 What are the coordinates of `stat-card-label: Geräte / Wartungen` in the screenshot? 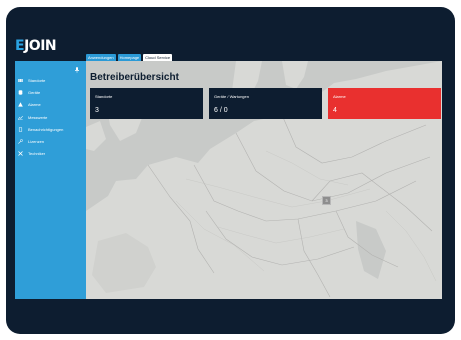 It's located at (231, 96).